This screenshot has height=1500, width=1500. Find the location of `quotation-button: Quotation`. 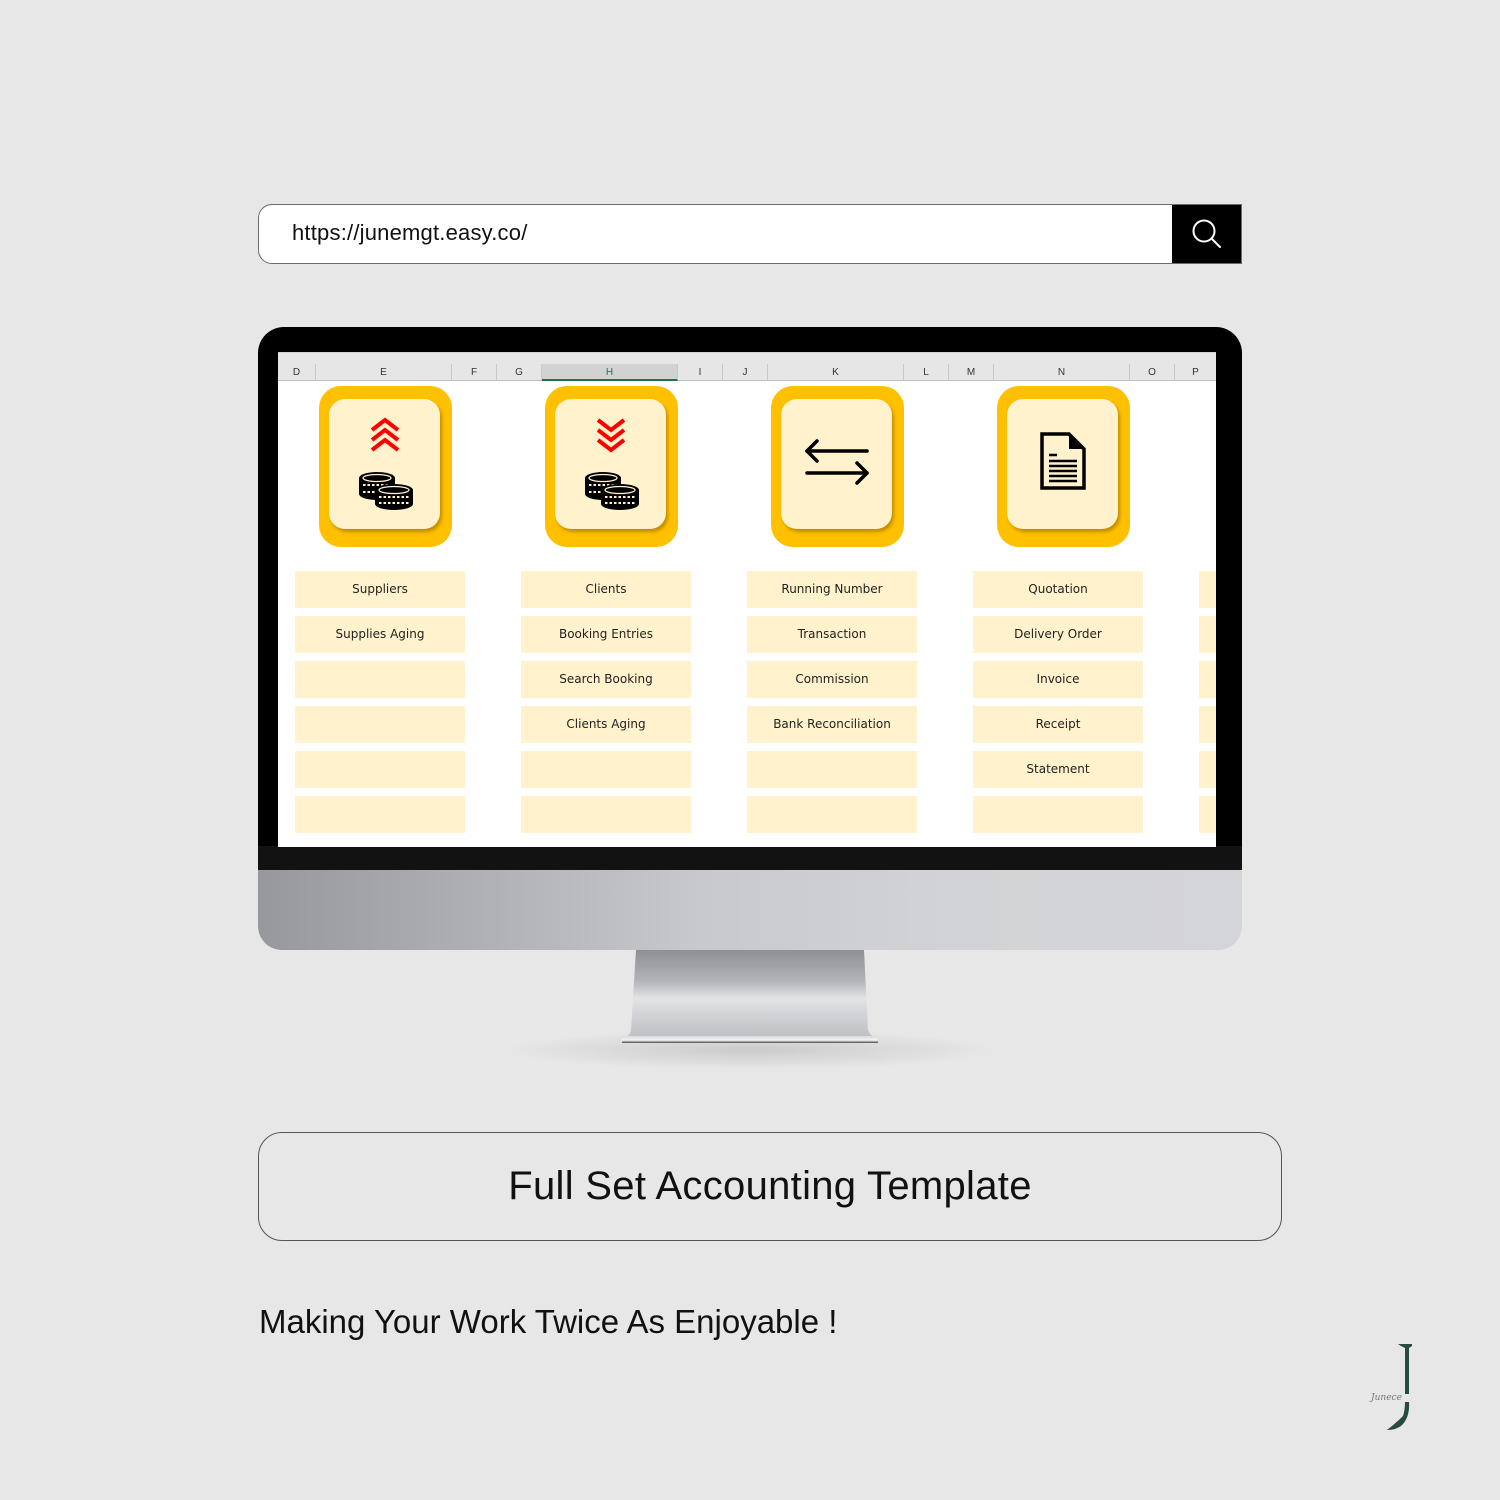

quotation-button: Quotation is located at coordinates (1058, 589).